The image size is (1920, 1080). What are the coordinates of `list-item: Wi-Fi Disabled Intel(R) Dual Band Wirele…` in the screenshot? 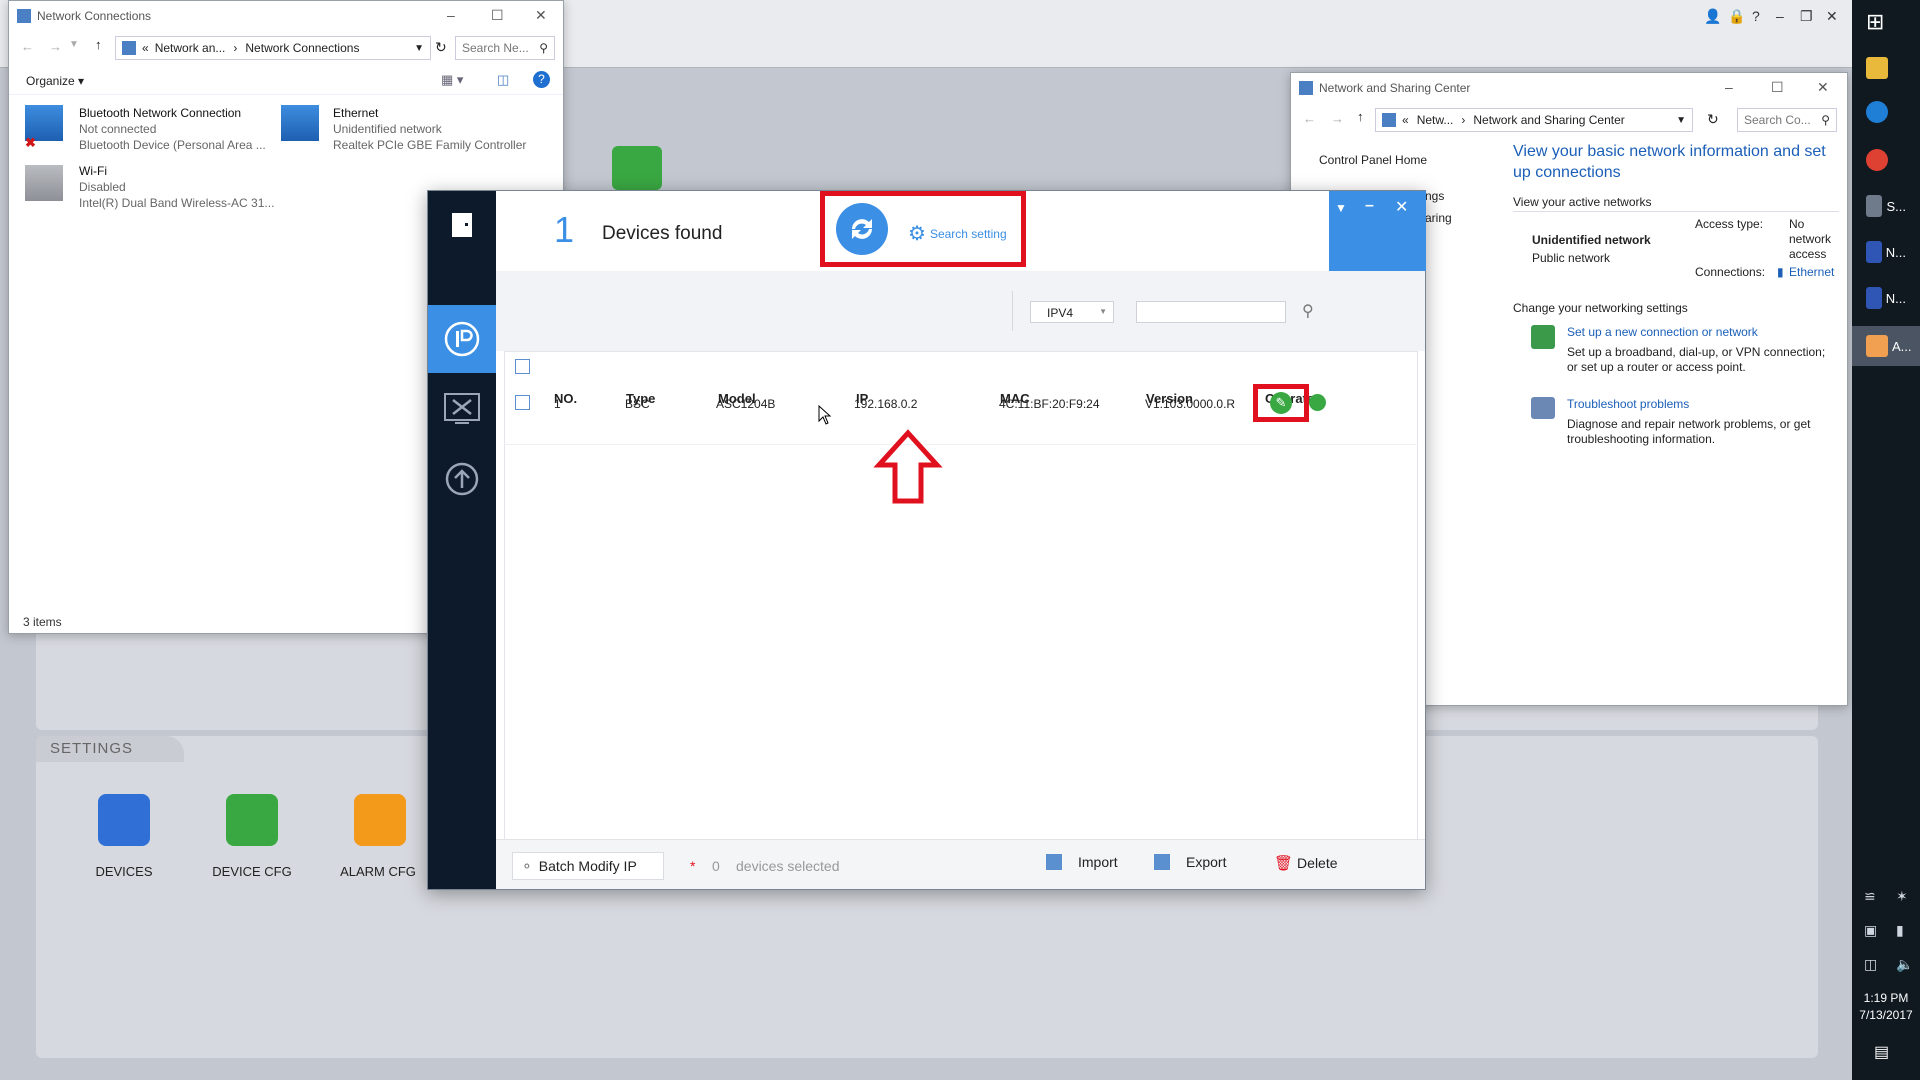 It's located at (176, 187).